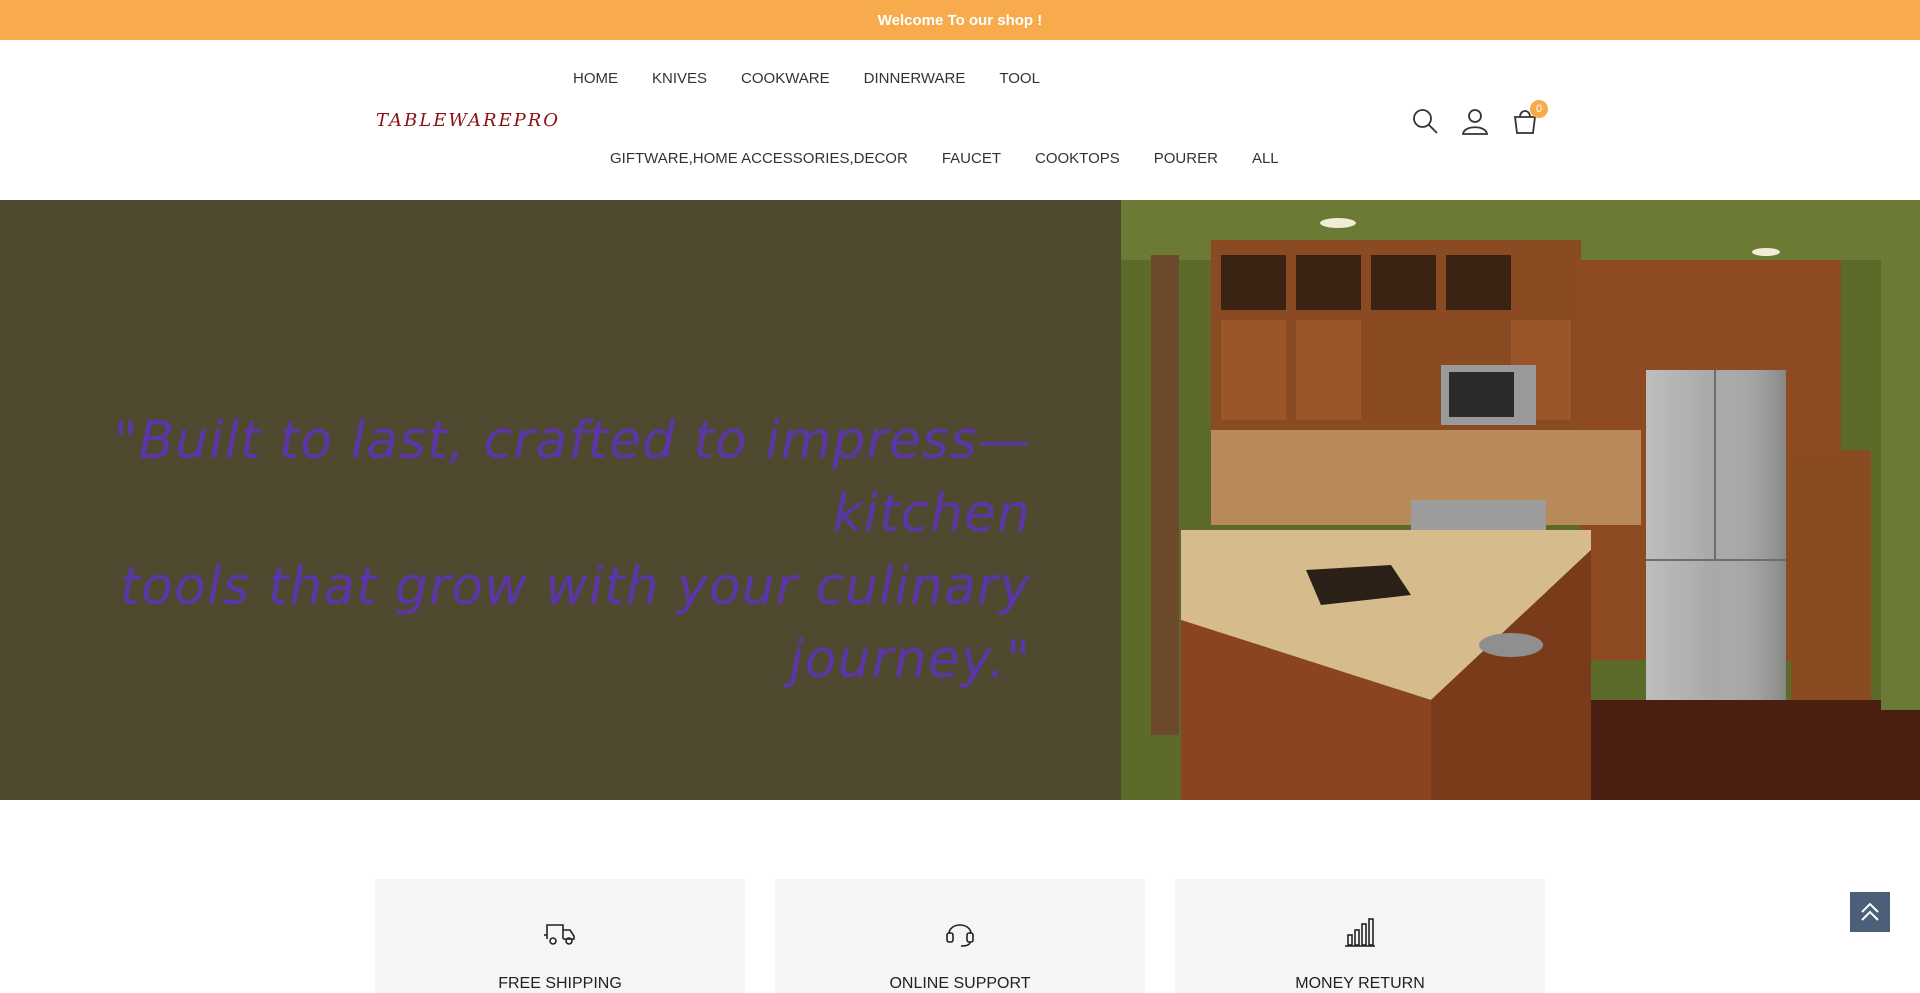 This screenshot has width=1920, height=993. Describe the element at coordinates (1019, 78) in the screenshot. I see `nav-item-tool: TOOL` at that location.